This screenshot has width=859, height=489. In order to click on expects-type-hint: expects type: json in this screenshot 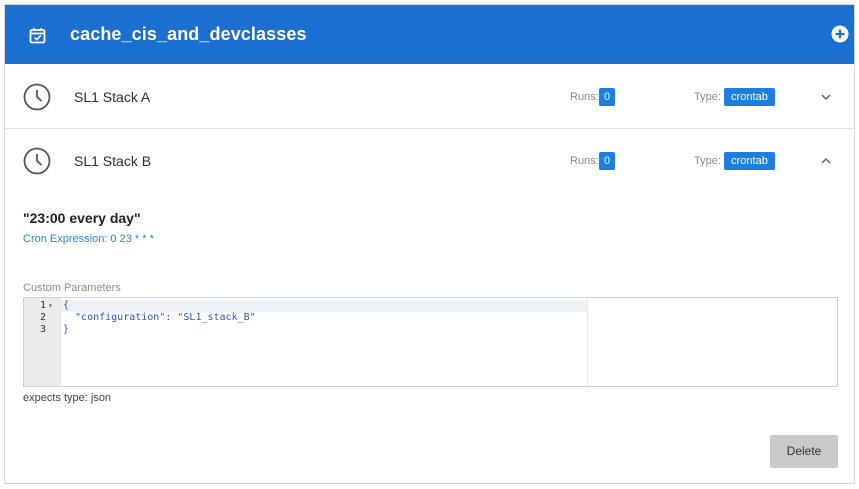, I will do `click(67, 398)`.